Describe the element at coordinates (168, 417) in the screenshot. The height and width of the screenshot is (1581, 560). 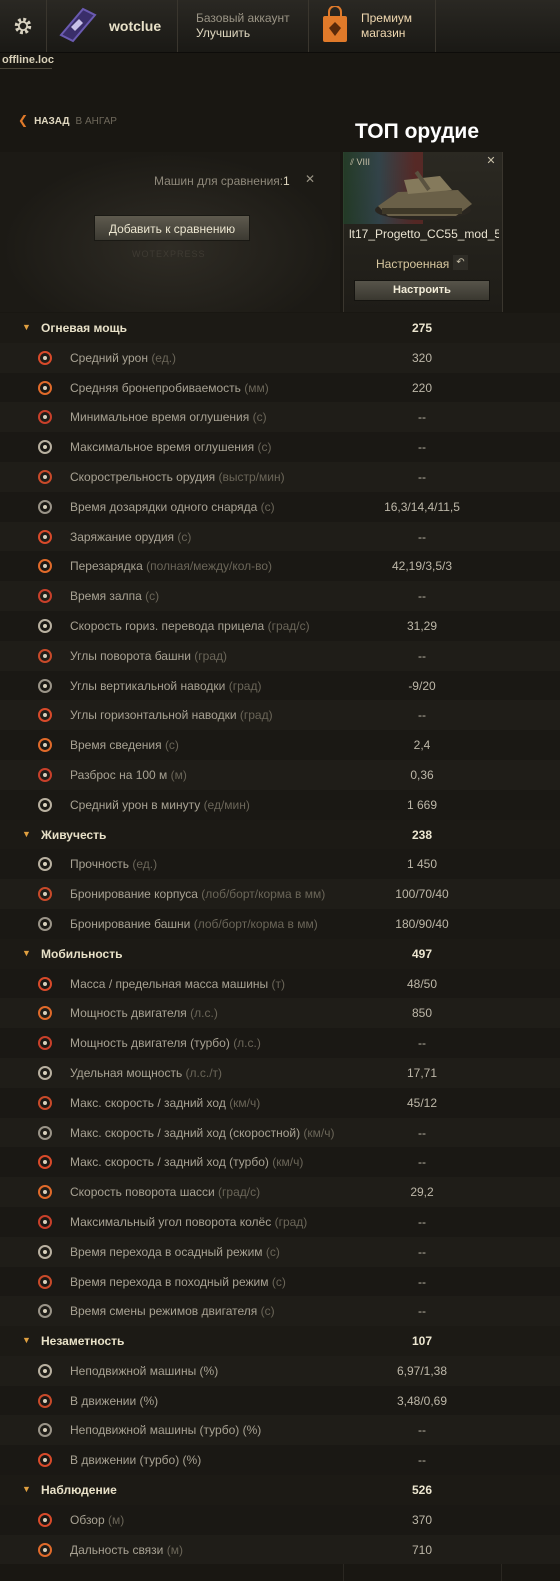
I see `stat-name: Минимальное время оглушения (с)` at that location.